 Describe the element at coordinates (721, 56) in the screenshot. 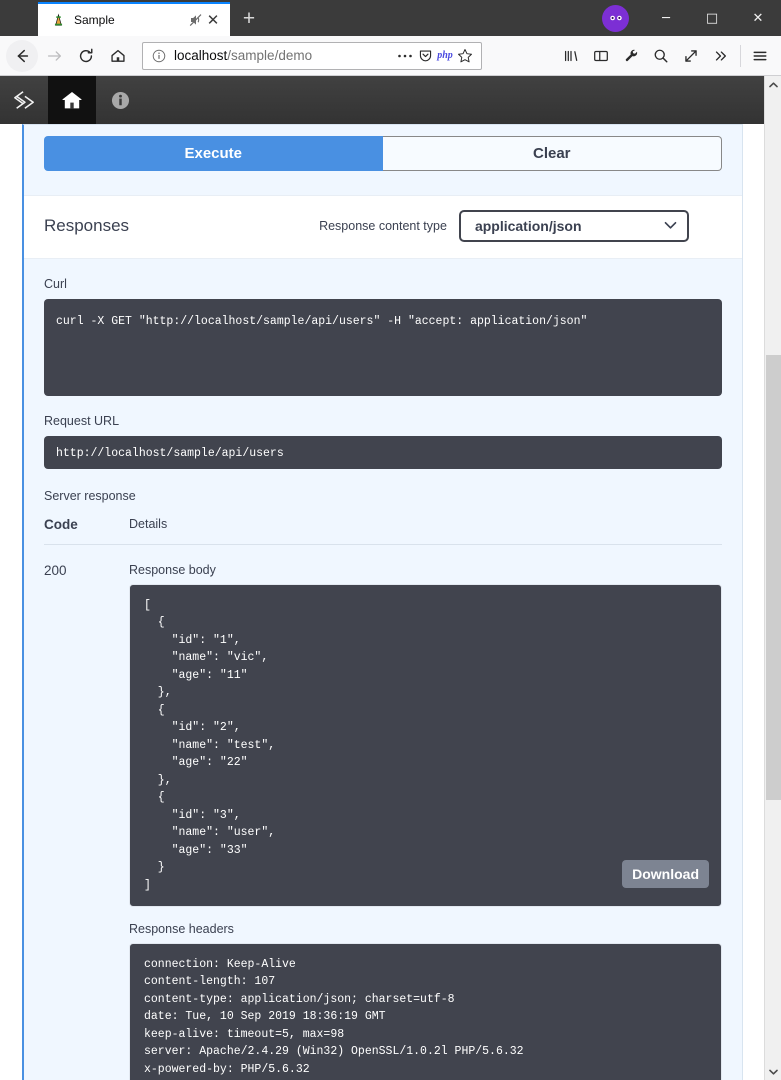

I see `overflow-chevrons-icon` at that location.